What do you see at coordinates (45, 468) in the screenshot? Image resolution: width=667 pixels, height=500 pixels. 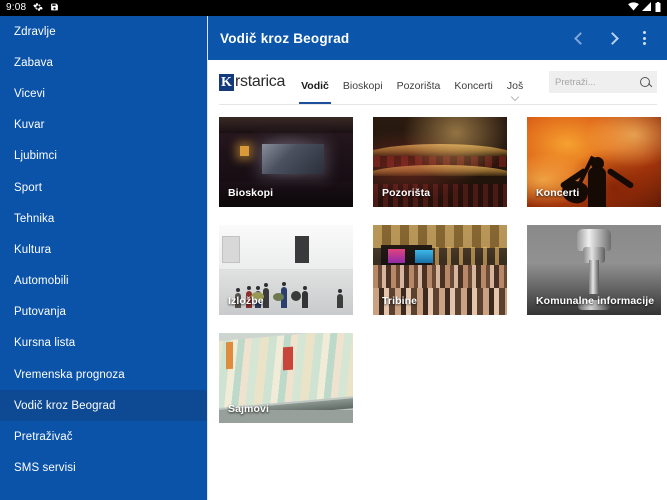 I see `sidebar-item-label: SMS servisi` at bounding box center [45, 468].